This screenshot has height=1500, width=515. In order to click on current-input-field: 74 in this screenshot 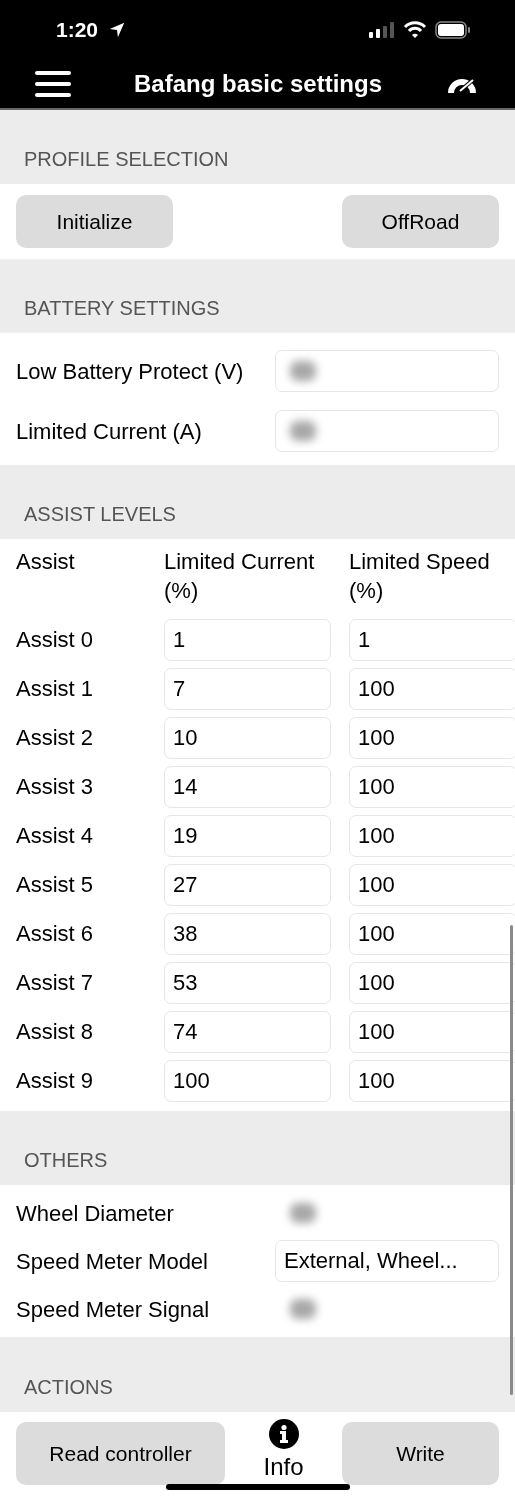, I will do `click(247, 1031)`.